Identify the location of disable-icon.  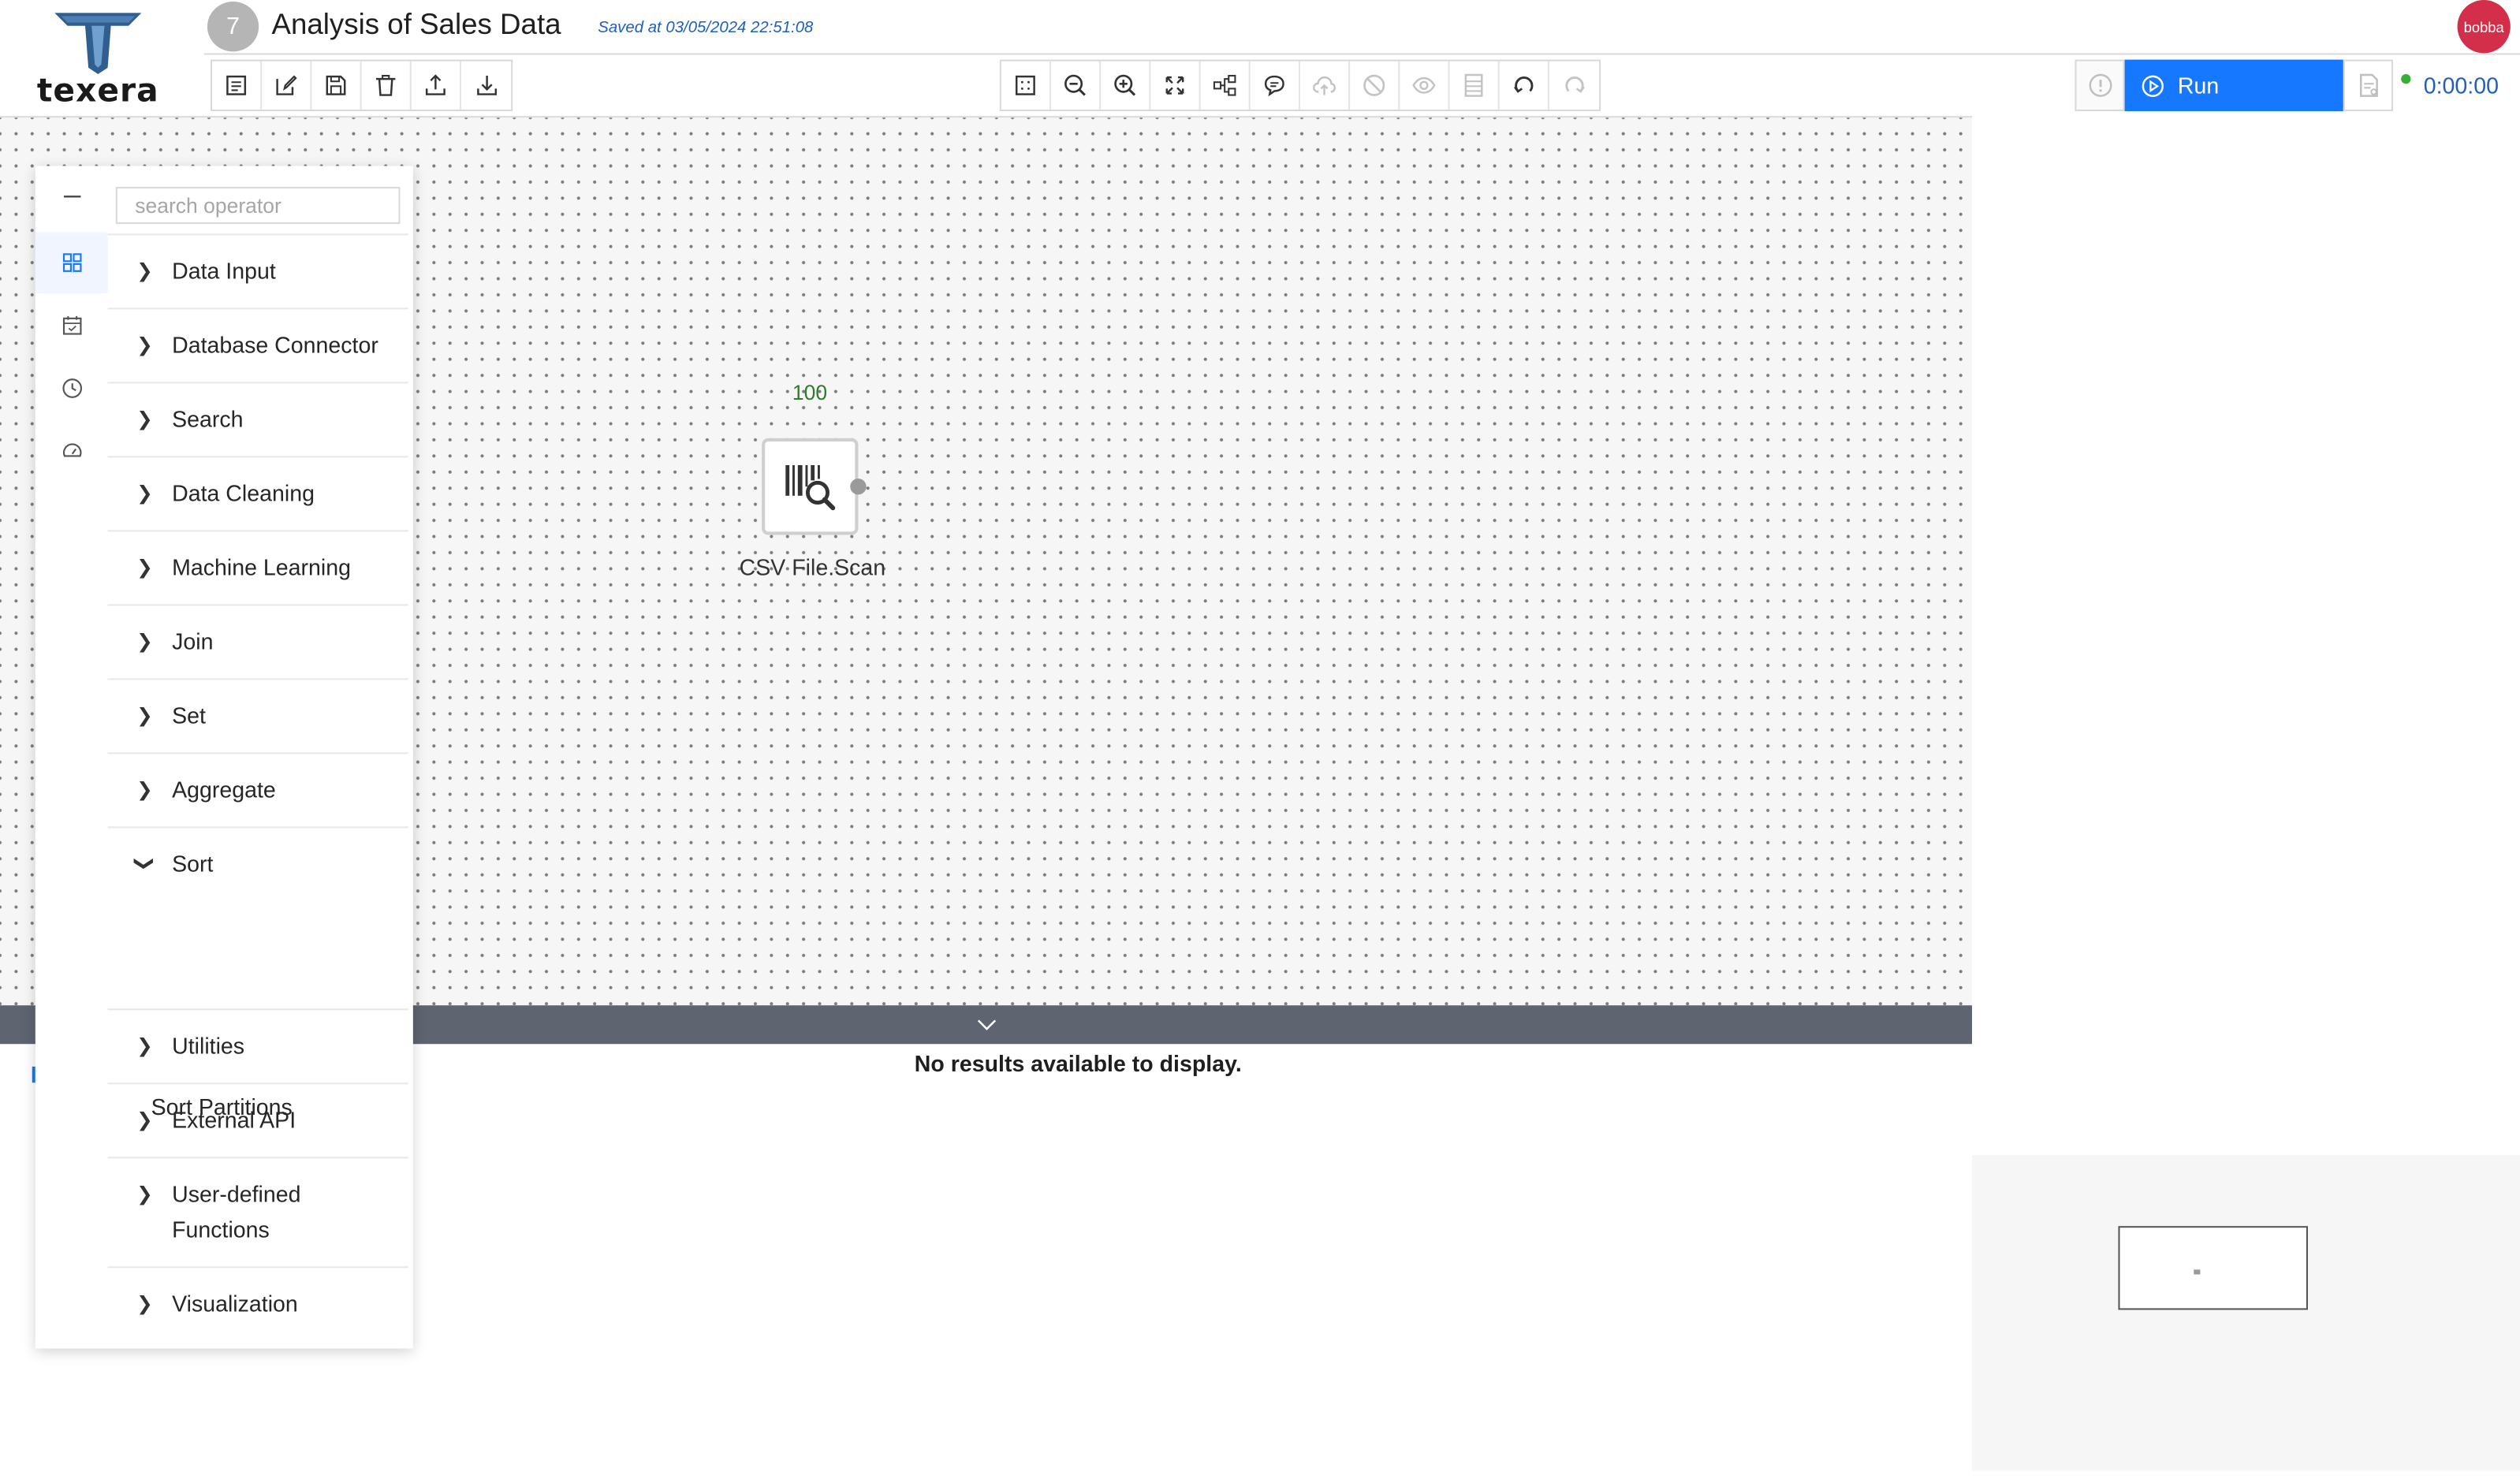
(1374, 85).